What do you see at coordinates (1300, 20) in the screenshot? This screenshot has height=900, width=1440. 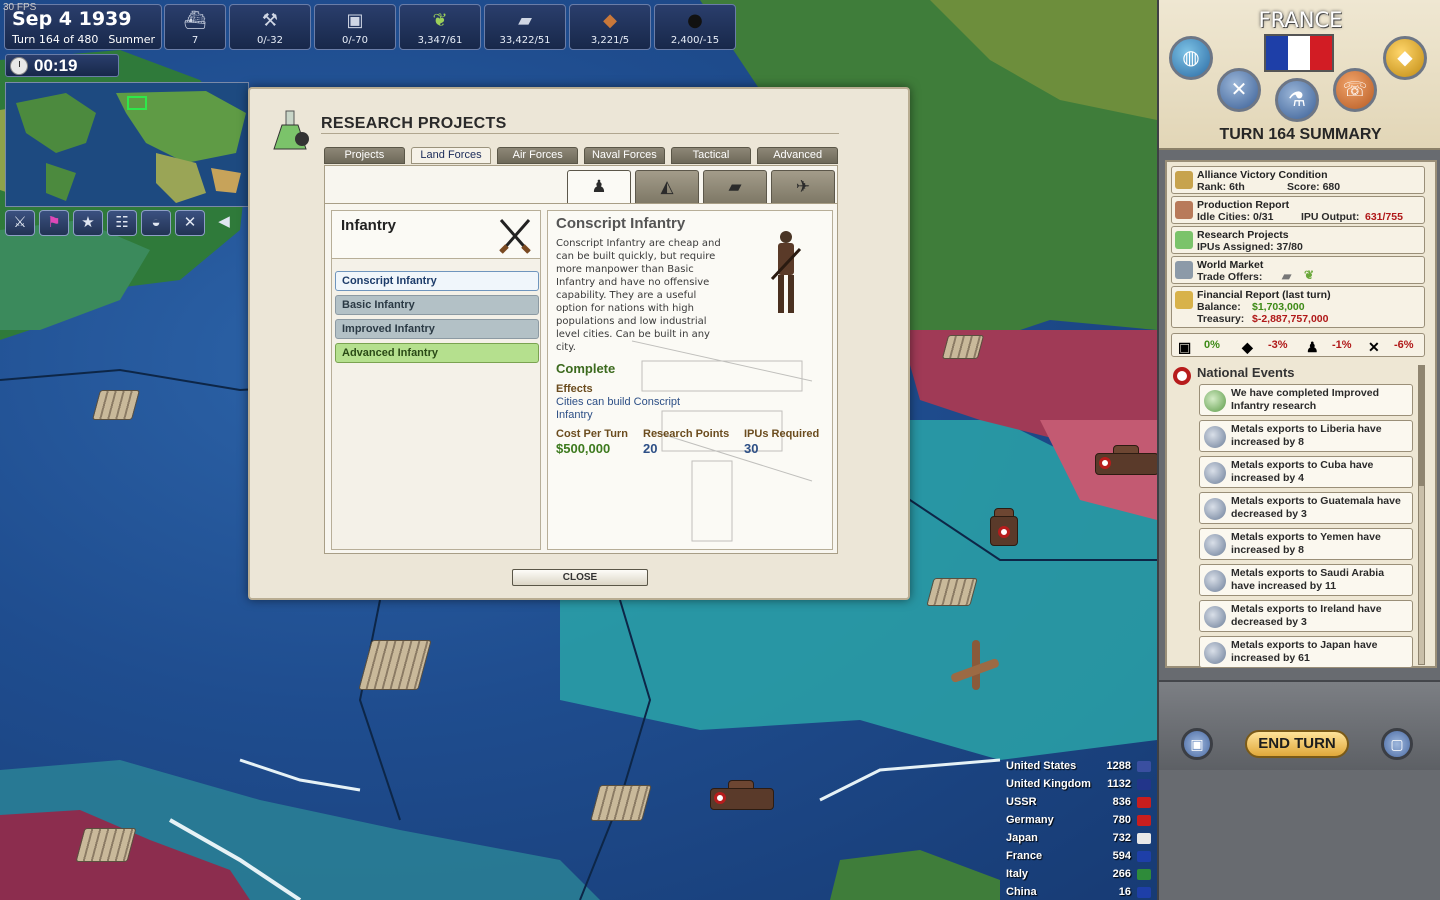 I see `nation-name: FRANCE` at bounding box center [1300, 20].